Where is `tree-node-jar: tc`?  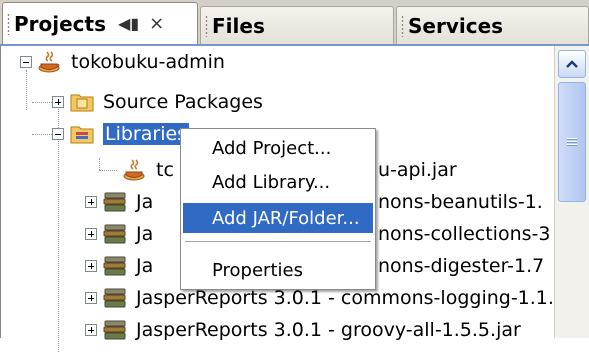
tree-node-jar: tc is located at coordinates (148, 170).